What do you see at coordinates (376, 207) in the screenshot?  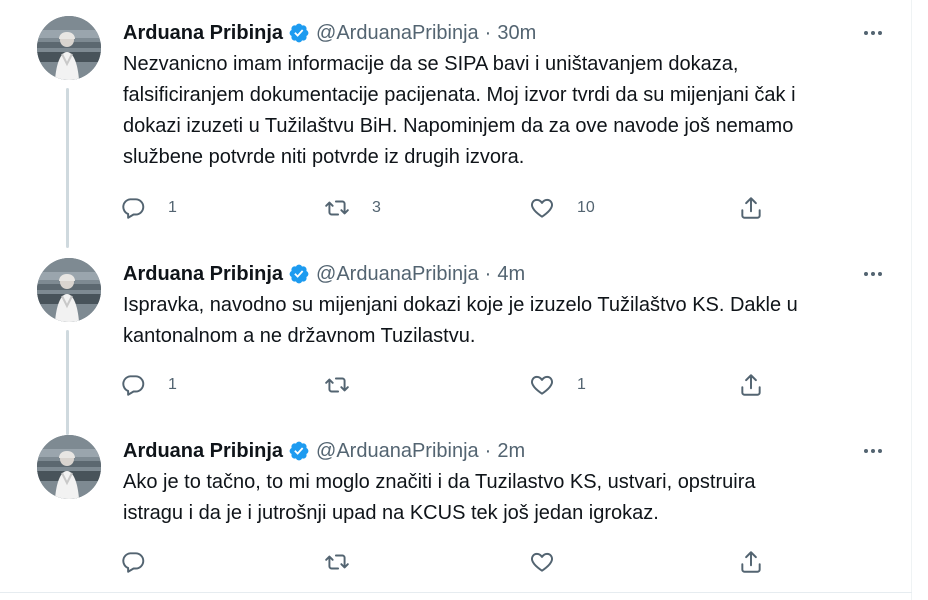 I see `retweet-count: 3` at bounding box center [376, 207].